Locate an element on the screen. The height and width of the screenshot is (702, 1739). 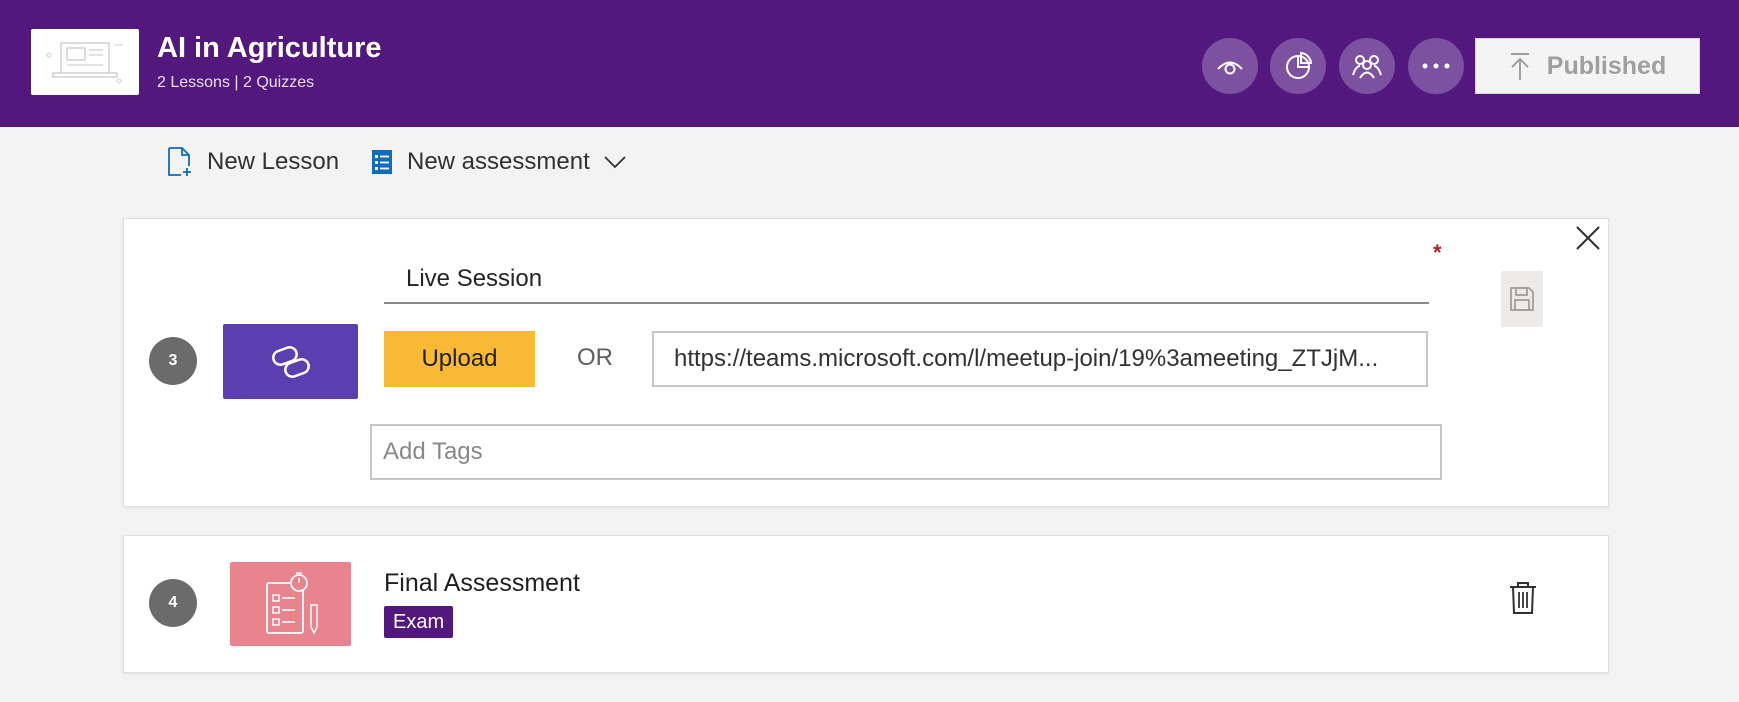
new-assessment-label: New assessment is located at coordinates (498, 161).